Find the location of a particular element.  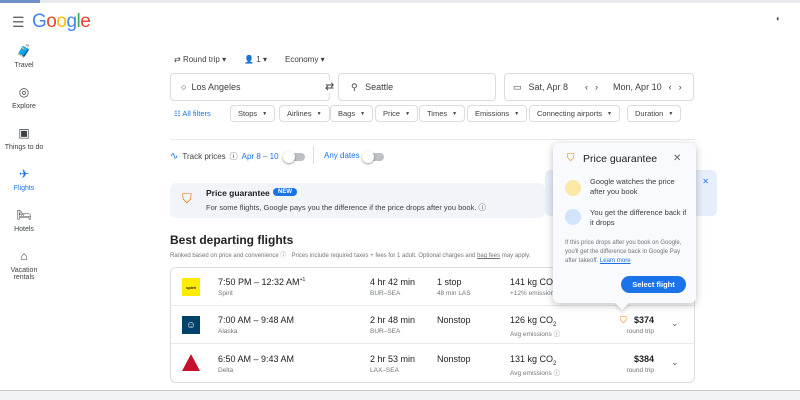

date-picker: ▭ Sat, Apr 8 ‹ › Mon, Apr 10 ‹ › is located at coordinates (599, 87).